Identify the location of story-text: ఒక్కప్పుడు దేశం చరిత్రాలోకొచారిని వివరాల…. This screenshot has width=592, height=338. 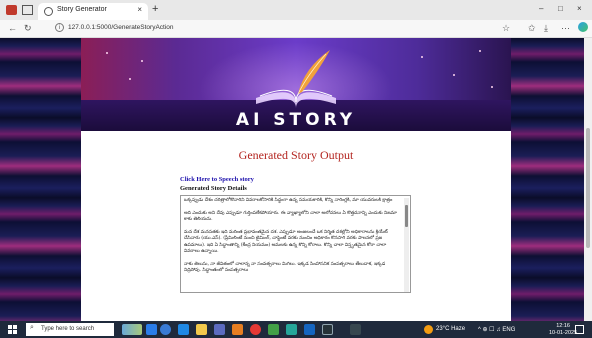
(293, 236).